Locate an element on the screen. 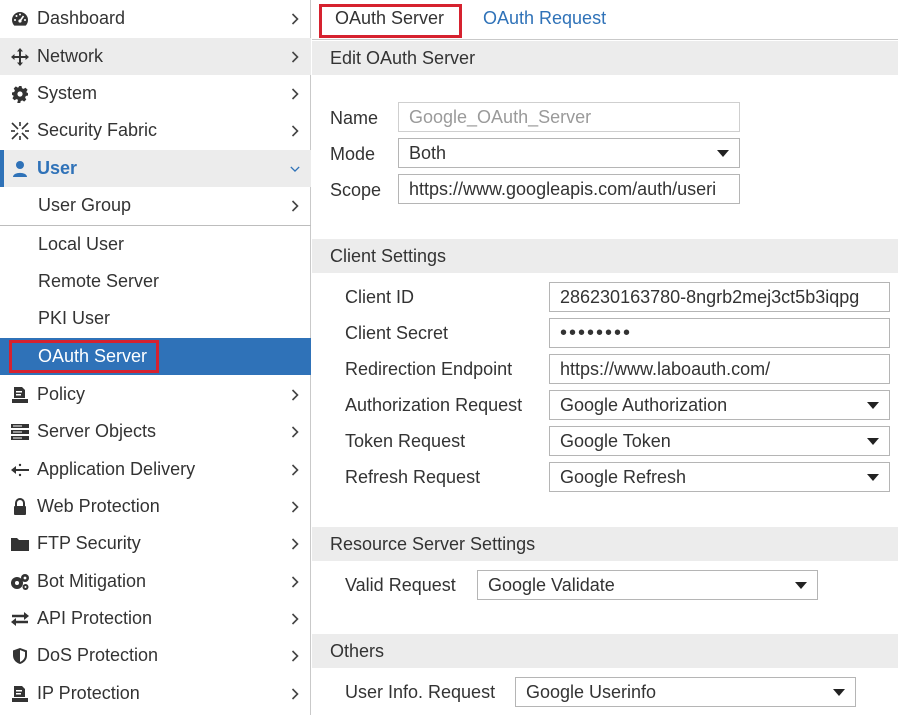 Image resolution: width=898 pixels, height=715 pixels. client-id-label: Client ID is located at coordinates (380, 297).